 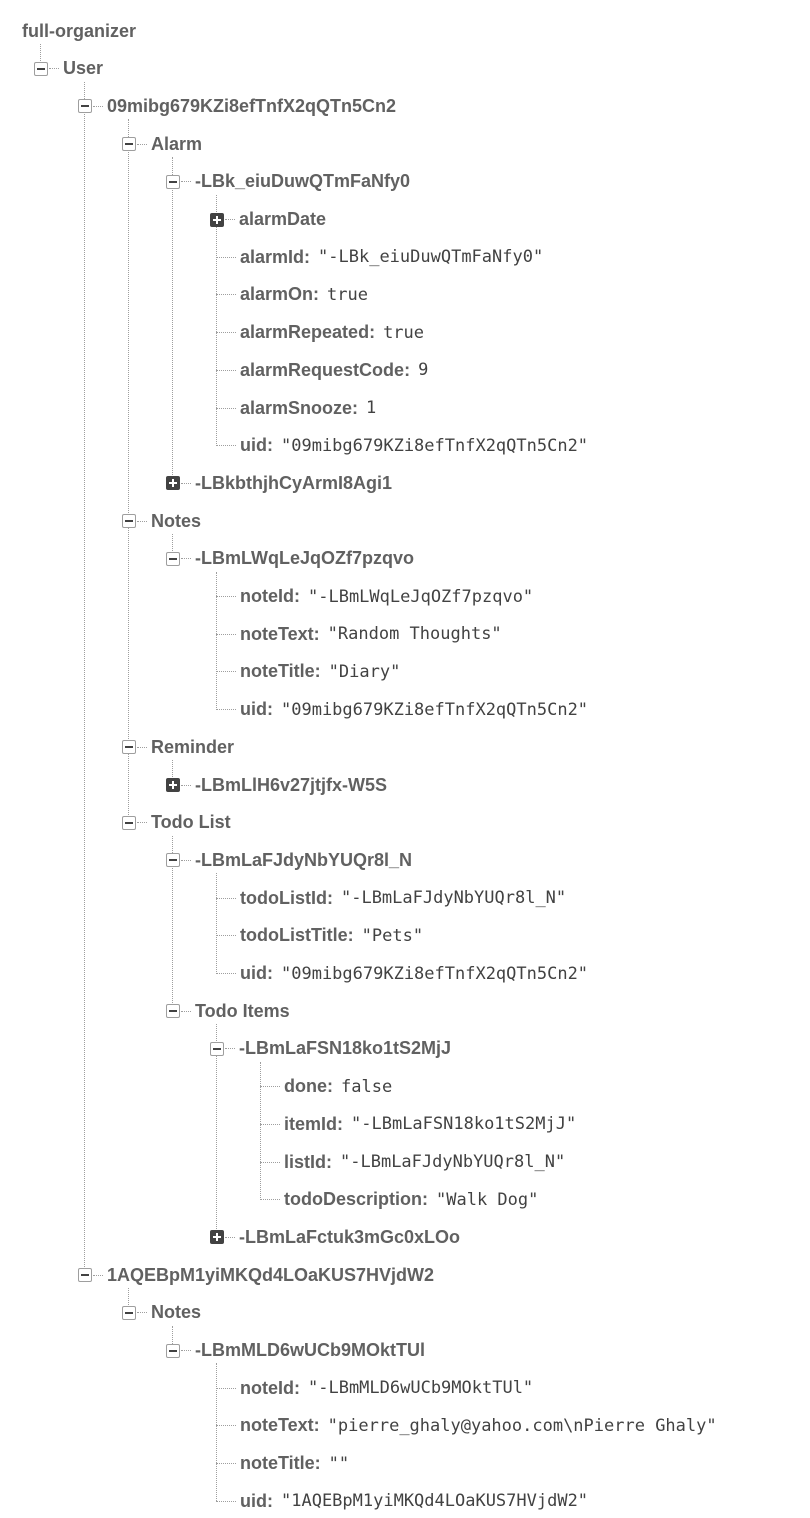 What do you see at coordinates (434, 1501) in the screenshot?
I see `node-value: "1AQEBpM1yiMKQd4LOaKUS7HVjdW2"` at bounding box center [434, 1501].